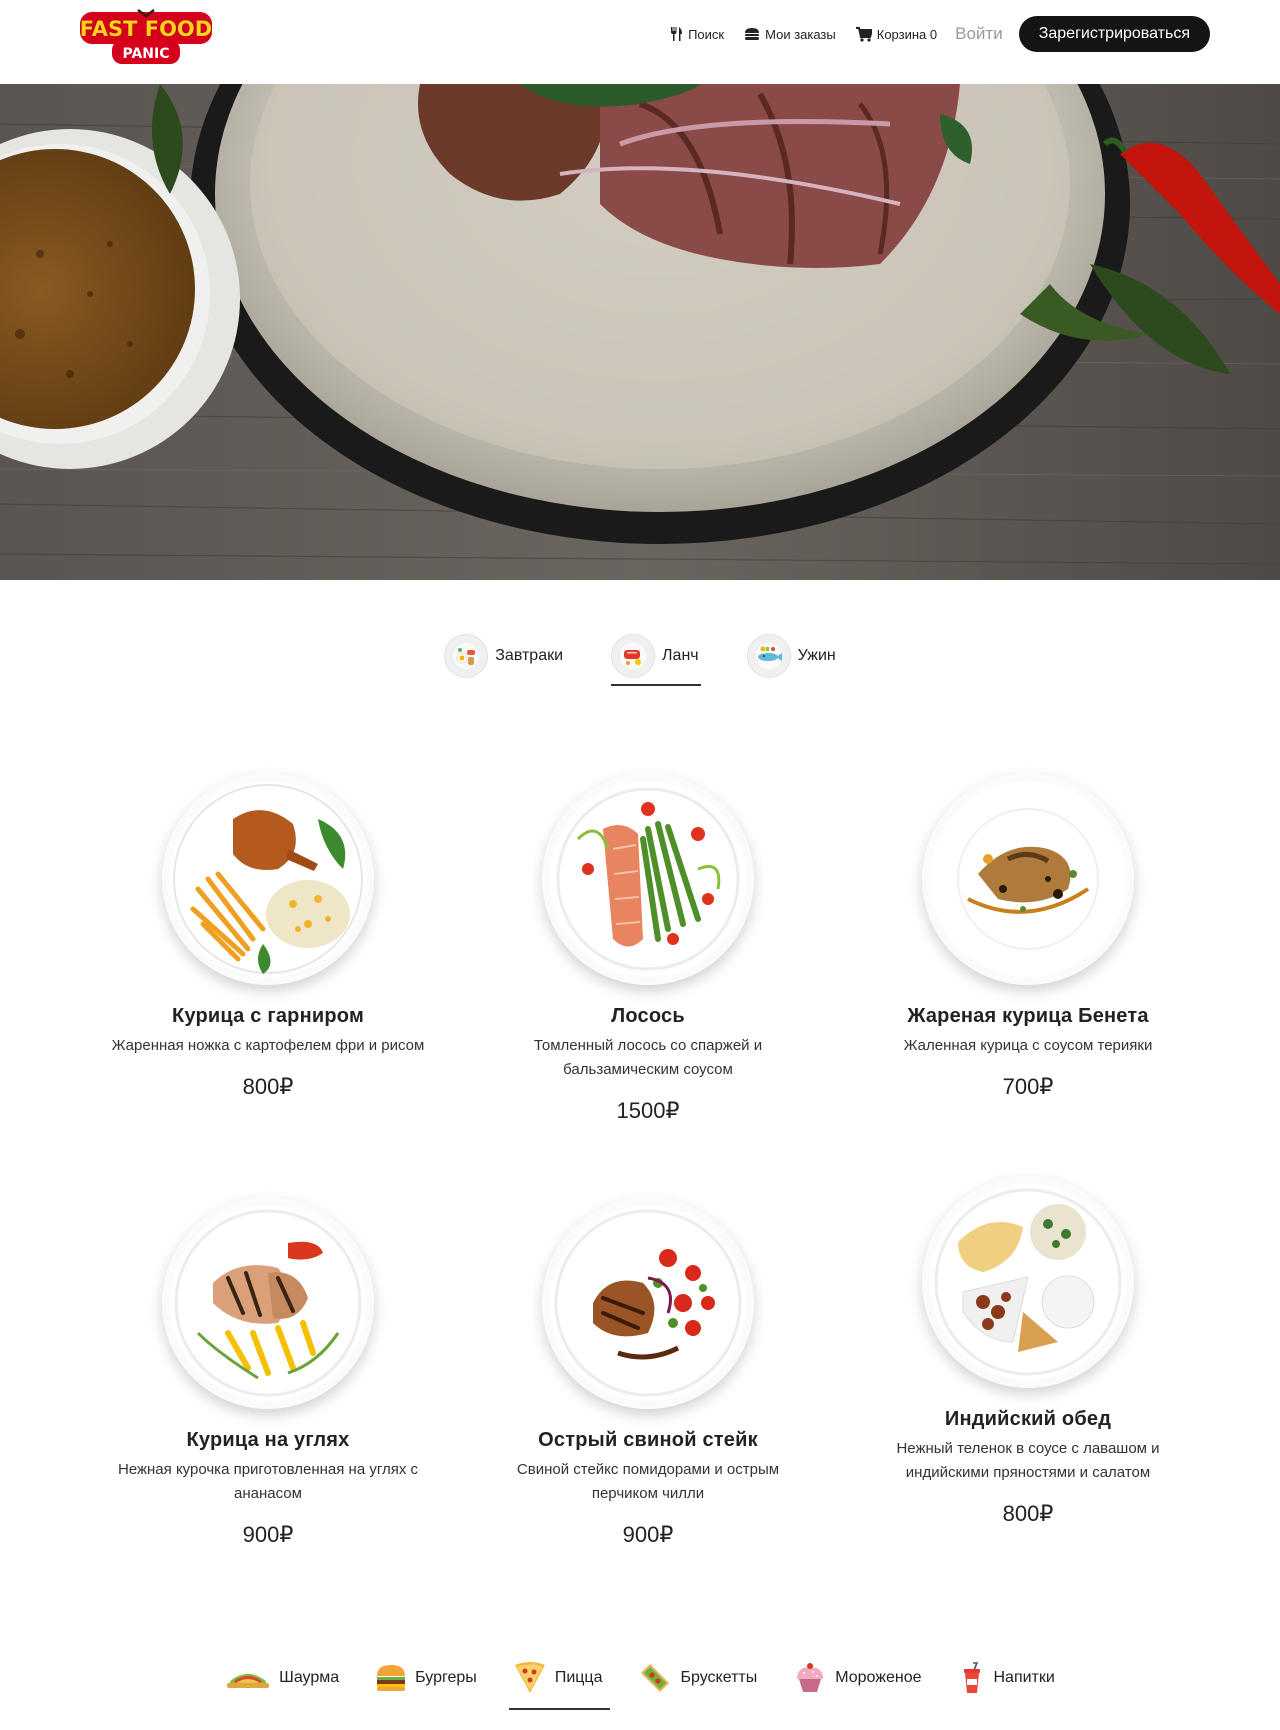 The height and width of the screenshot is (1730, 1280). What do you see at coordinates (810, 1677) in the screenshot?
I see `ice-cream-icon` at bounding box center [810, 1677].